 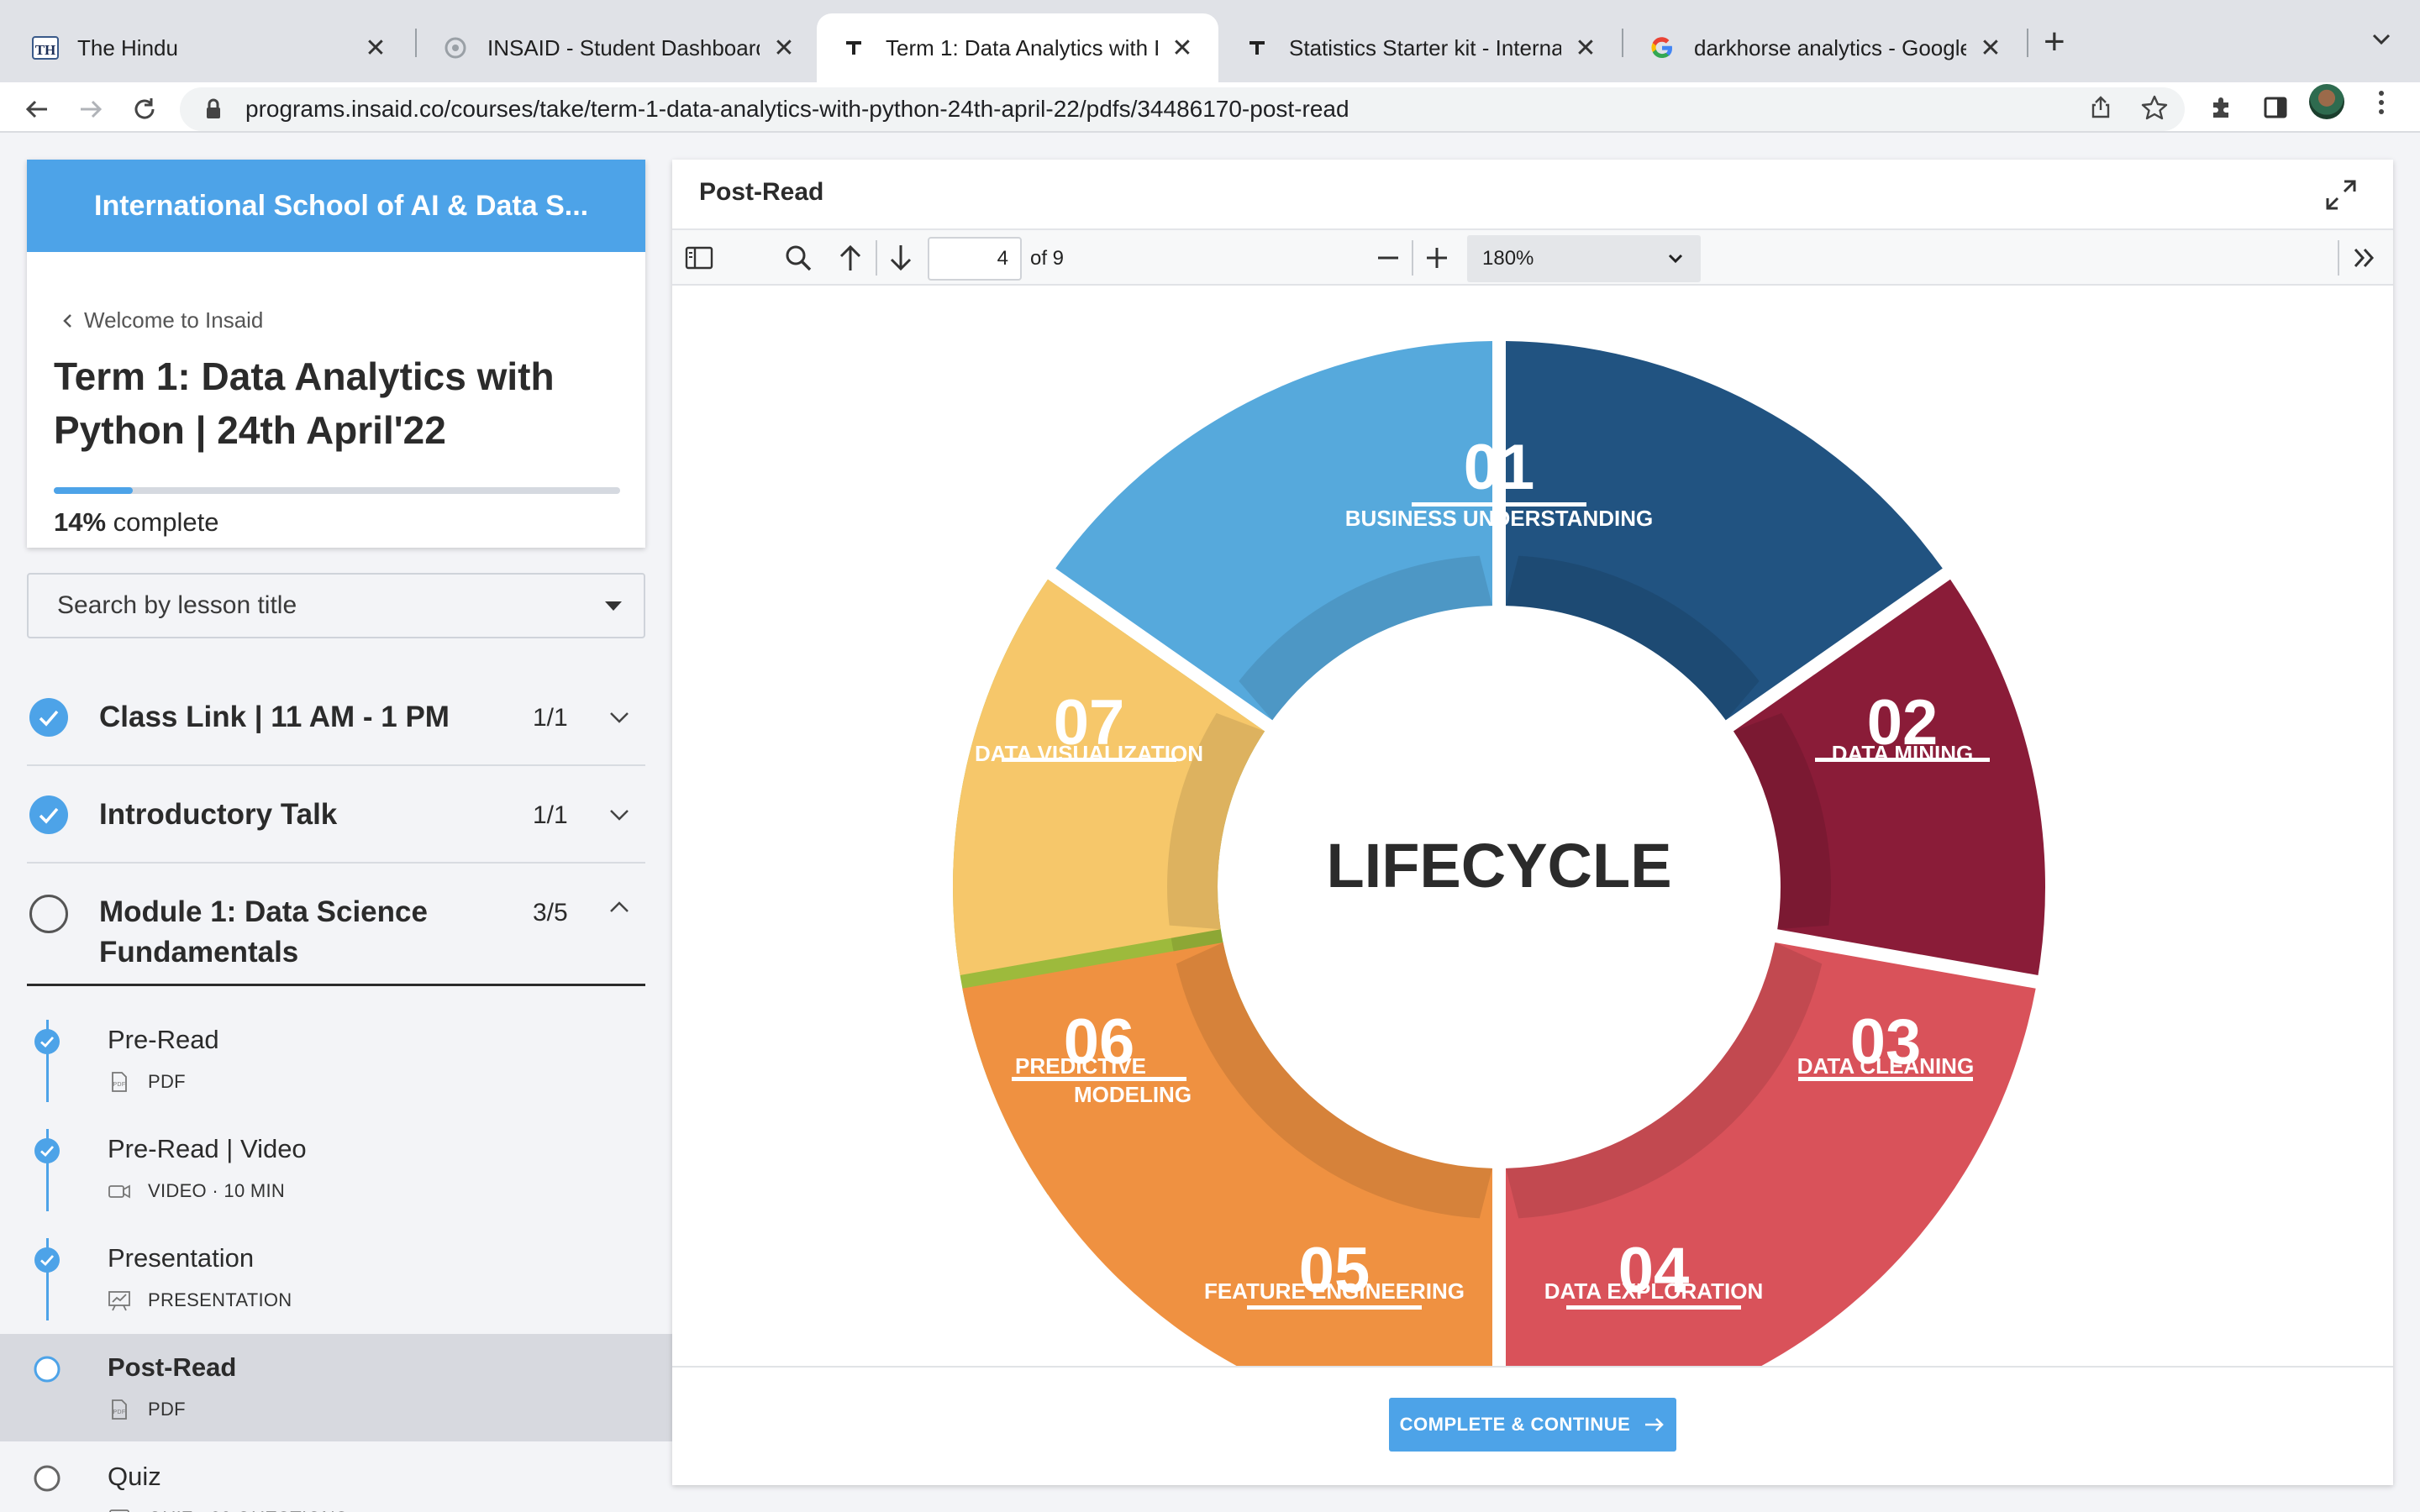 What do you see at coordinates (128, 47) in the screenshot?
I see `tab-title: The Hindu` at bounding box center [128, 47].